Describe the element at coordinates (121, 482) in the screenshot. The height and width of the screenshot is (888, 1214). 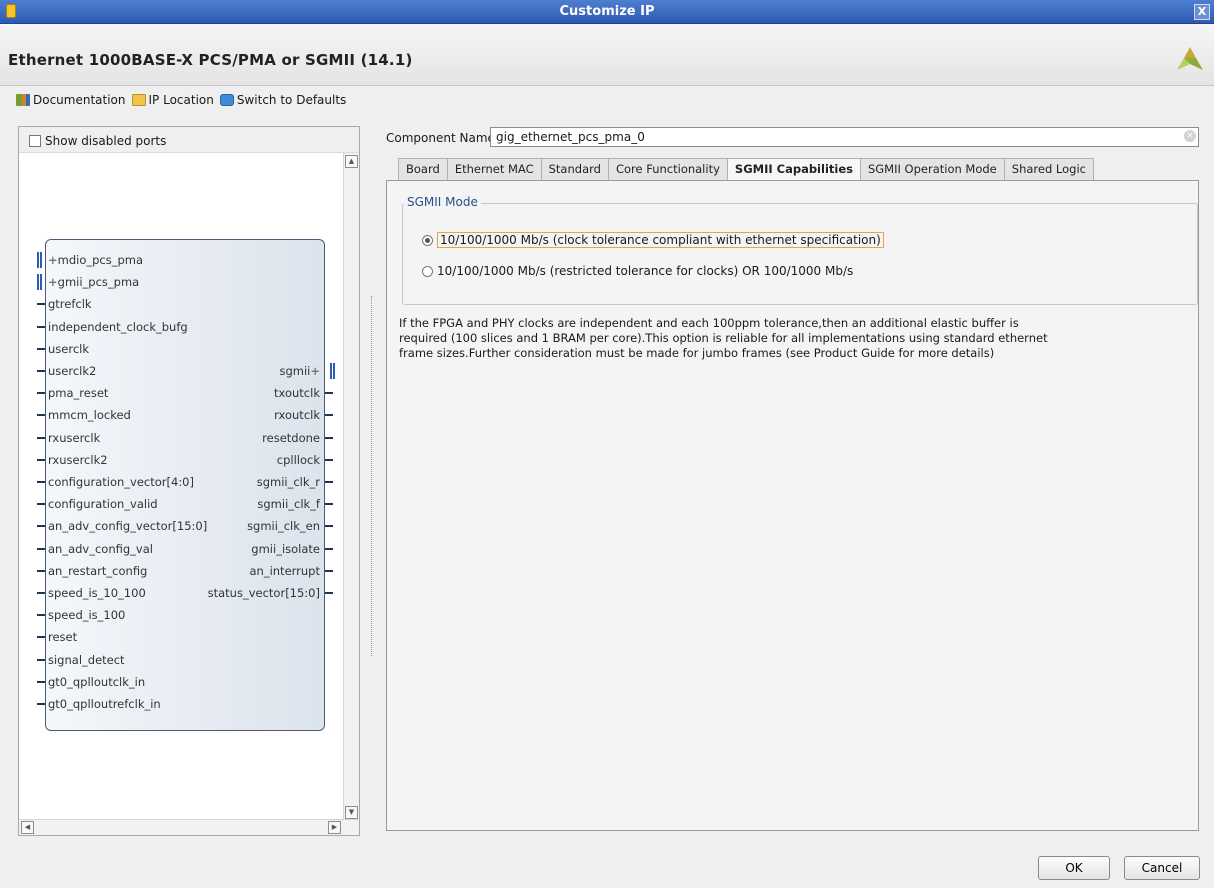
I see `port-label: configuration_vector[4:0]` at that location.